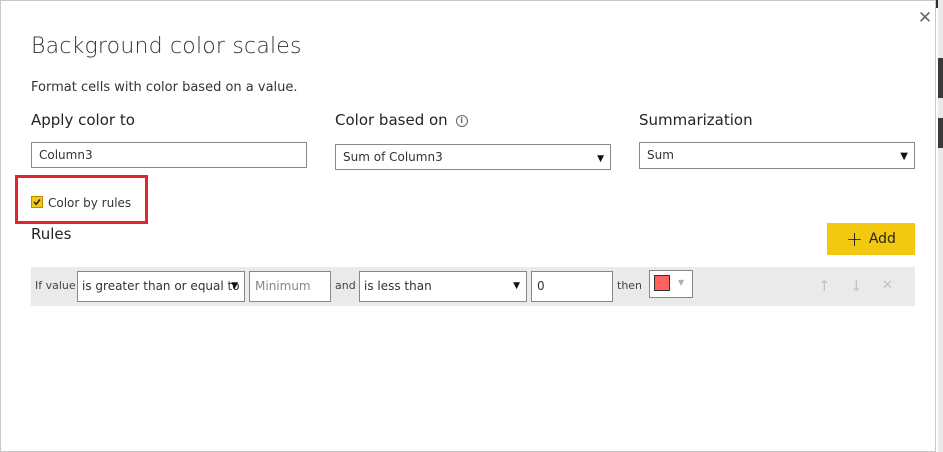 This screenshot has width=943, height=452. I want to click on rules-heading: Rules, so click(51, 234).